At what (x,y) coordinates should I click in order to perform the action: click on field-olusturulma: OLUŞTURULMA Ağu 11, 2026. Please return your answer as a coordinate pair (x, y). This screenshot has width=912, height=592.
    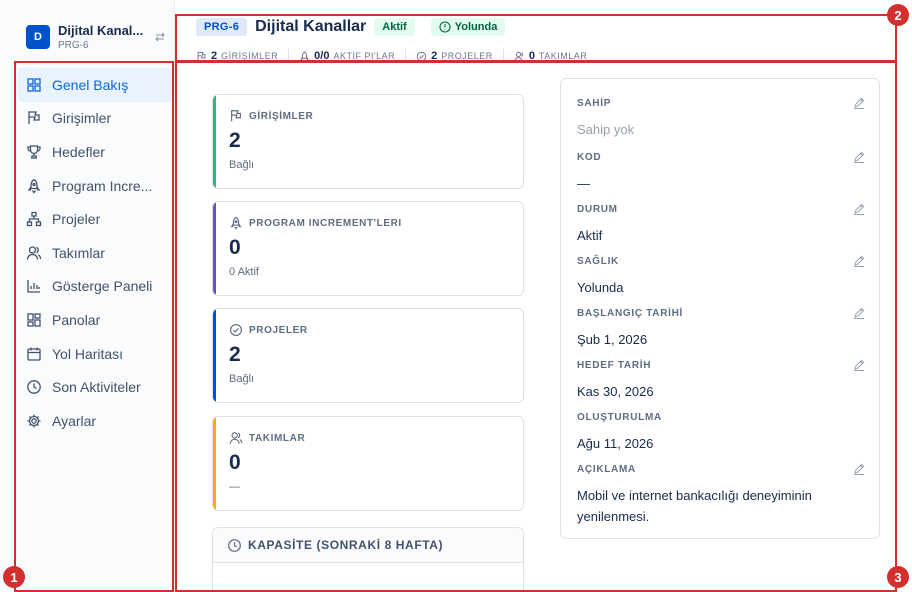
    Looking at the image, I should click on (721, 432).